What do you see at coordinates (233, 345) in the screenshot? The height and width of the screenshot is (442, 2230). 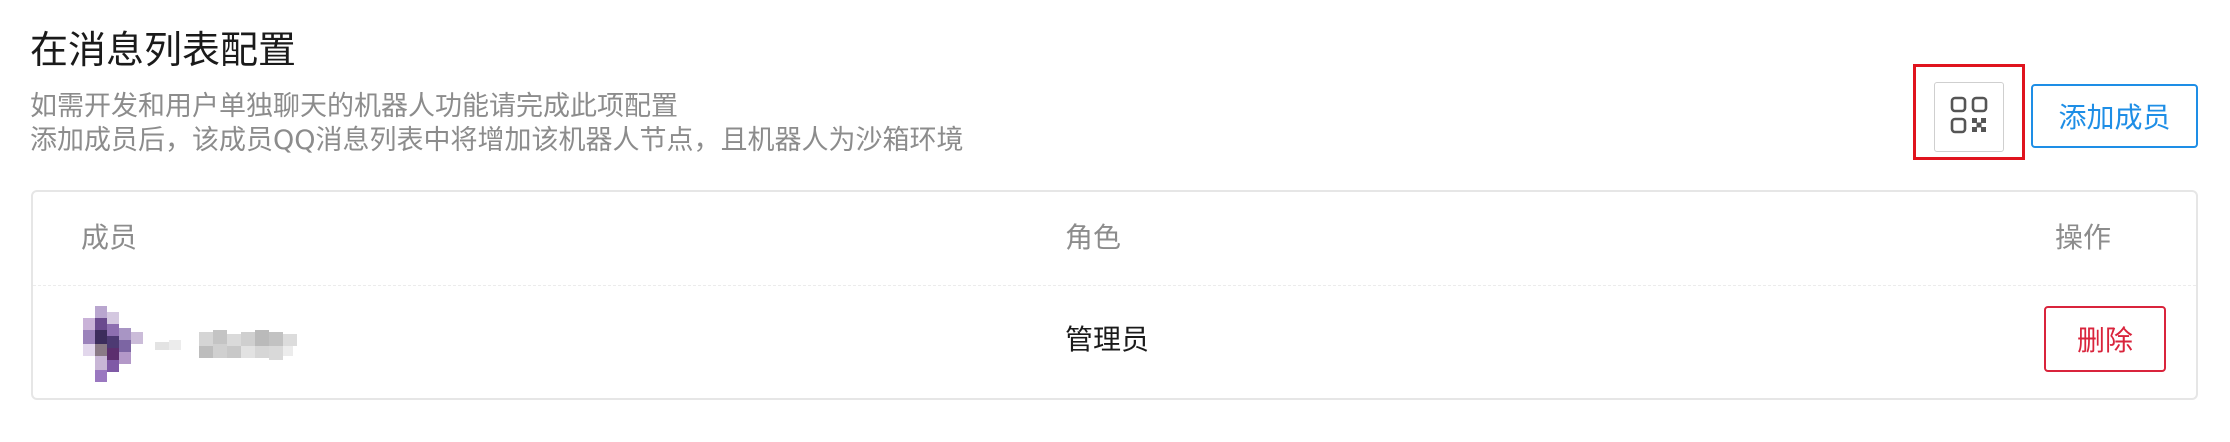 I see `member-name` at bounding box center [233, 345].